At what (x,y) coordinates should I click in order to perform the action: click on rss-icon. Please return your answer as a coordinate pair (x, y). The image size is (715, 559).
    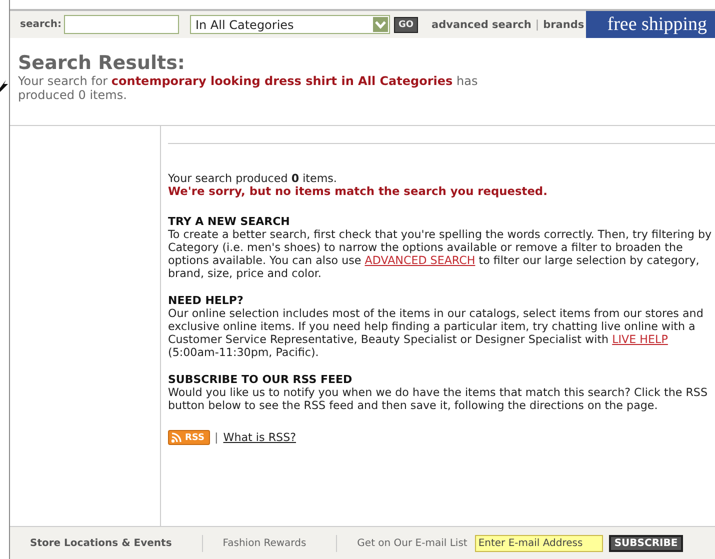
    Looking at the image, I should click on (176, 437).